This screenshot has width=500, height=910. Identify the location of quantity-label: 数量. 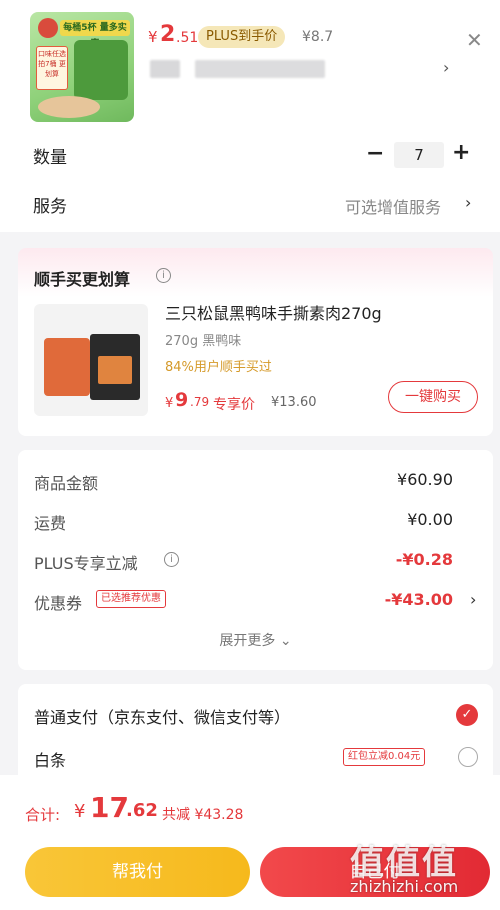
(50, 158).